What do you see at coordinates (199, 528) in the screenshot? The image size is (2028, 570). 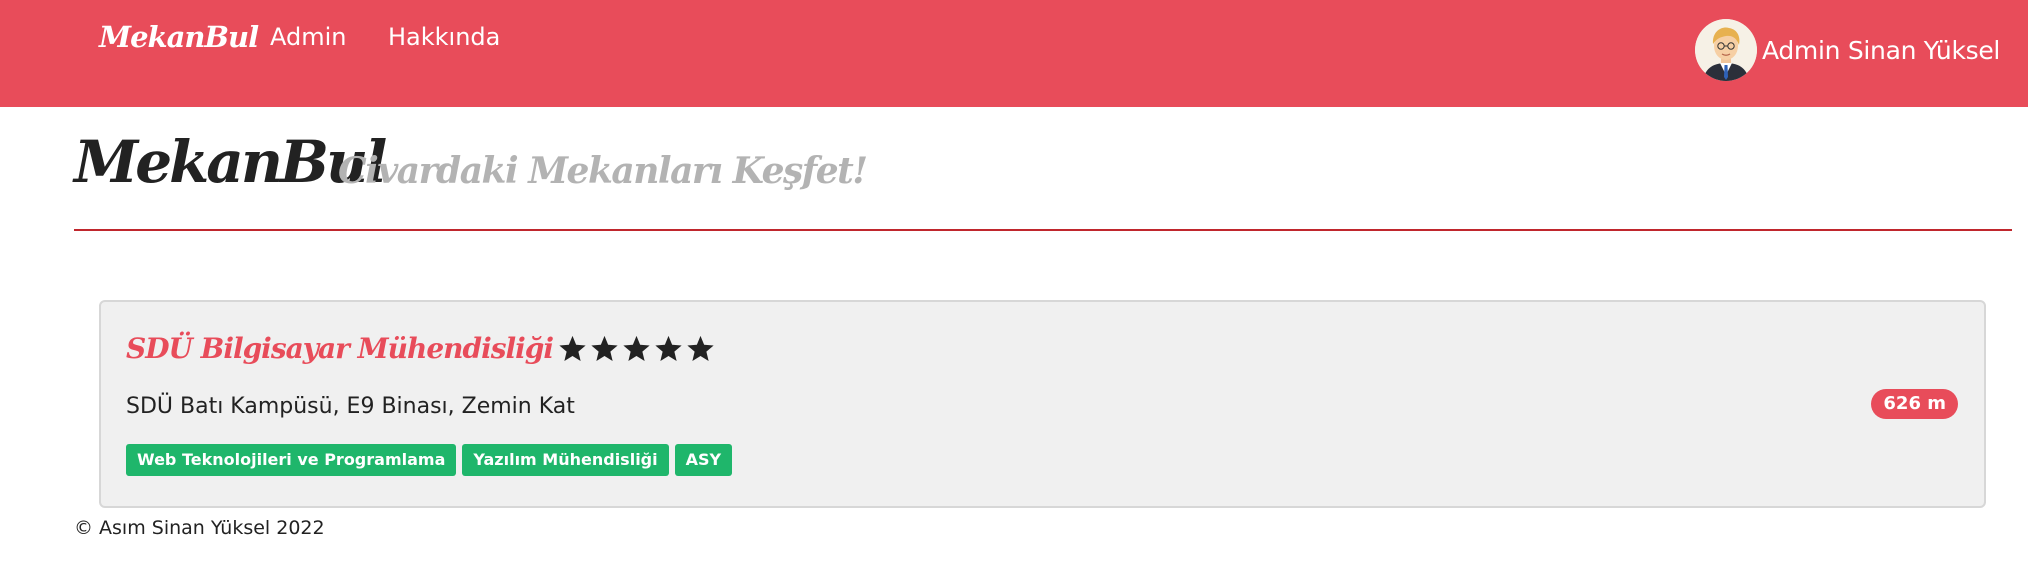 I see `footer-copyright: © Asım Sinan Yüksel 2022` at bounding box center [199, 528].